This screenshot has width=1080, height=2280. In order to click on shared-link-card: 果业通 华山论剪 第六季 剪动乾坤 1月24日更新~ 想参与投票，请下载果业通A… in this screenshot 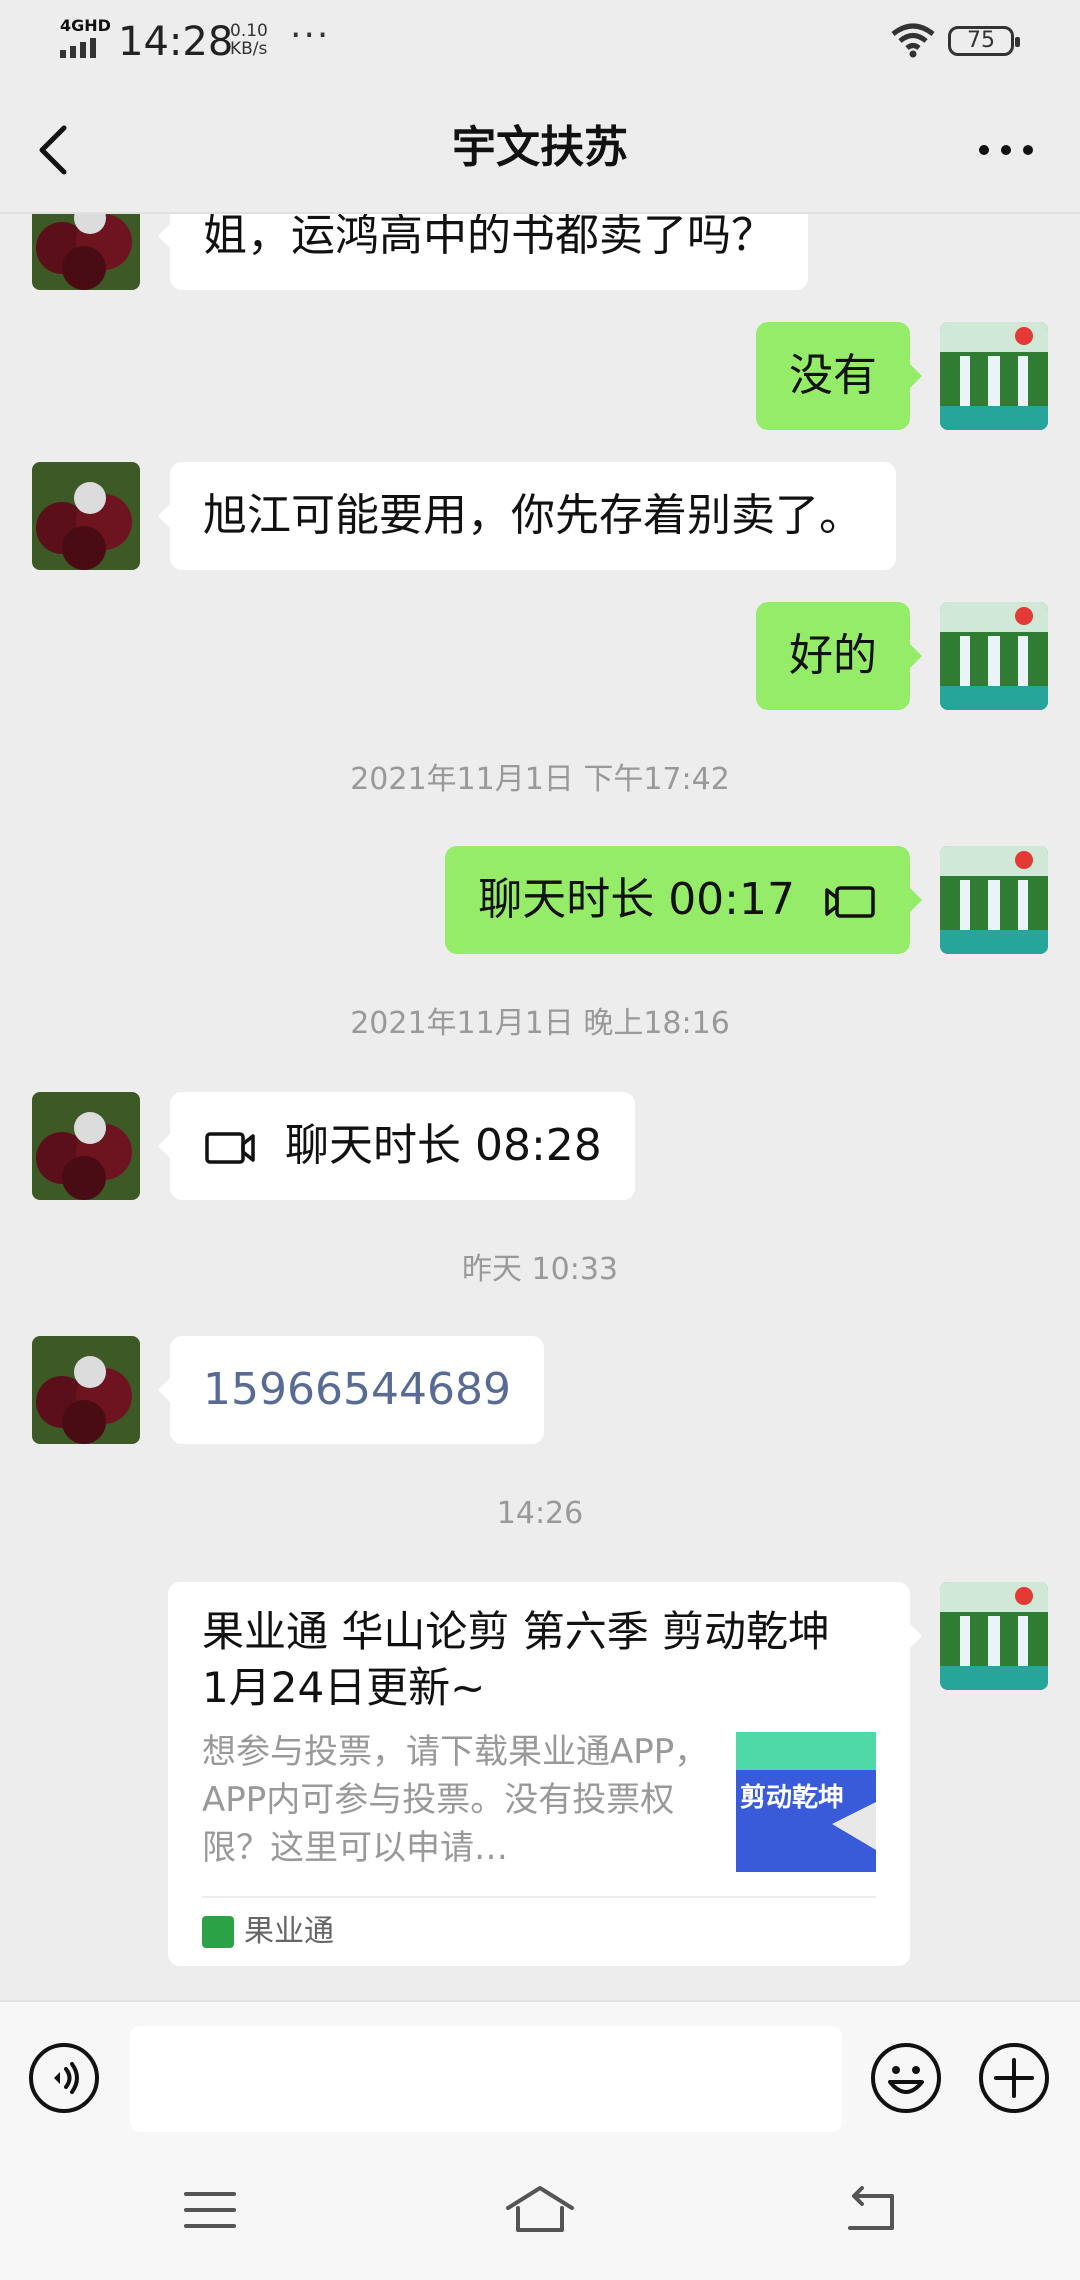, I will do `click(545, 1774)`.